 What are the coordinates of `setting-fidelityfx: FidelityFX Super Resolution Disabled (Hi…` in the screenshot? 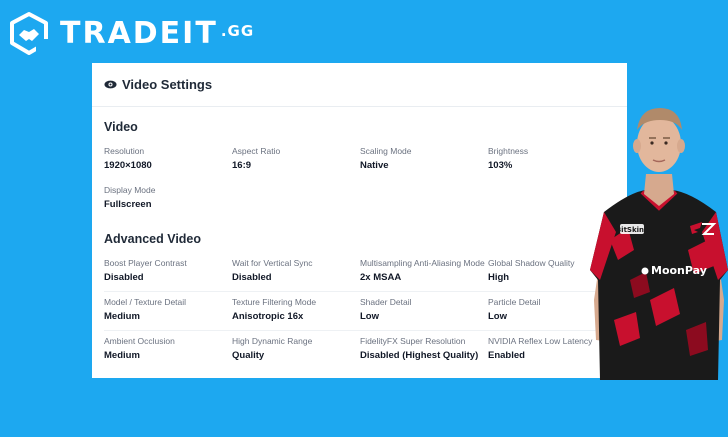 It's located at (424, 350).